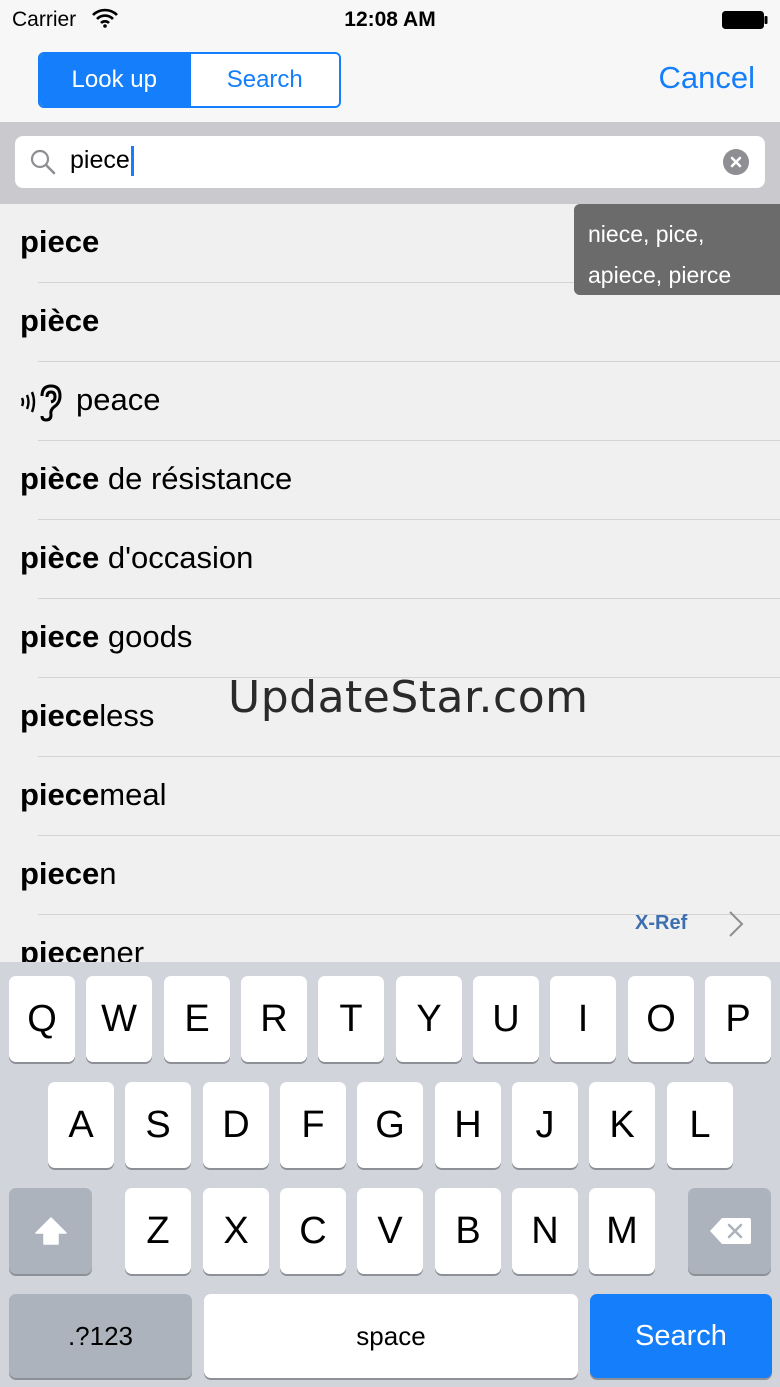 This screenshot has width=780, height=1387. What do you see at coordinates (429, 1019) in the screenshot?
I see `key-y: Y` at bounding box center [429, 1019].